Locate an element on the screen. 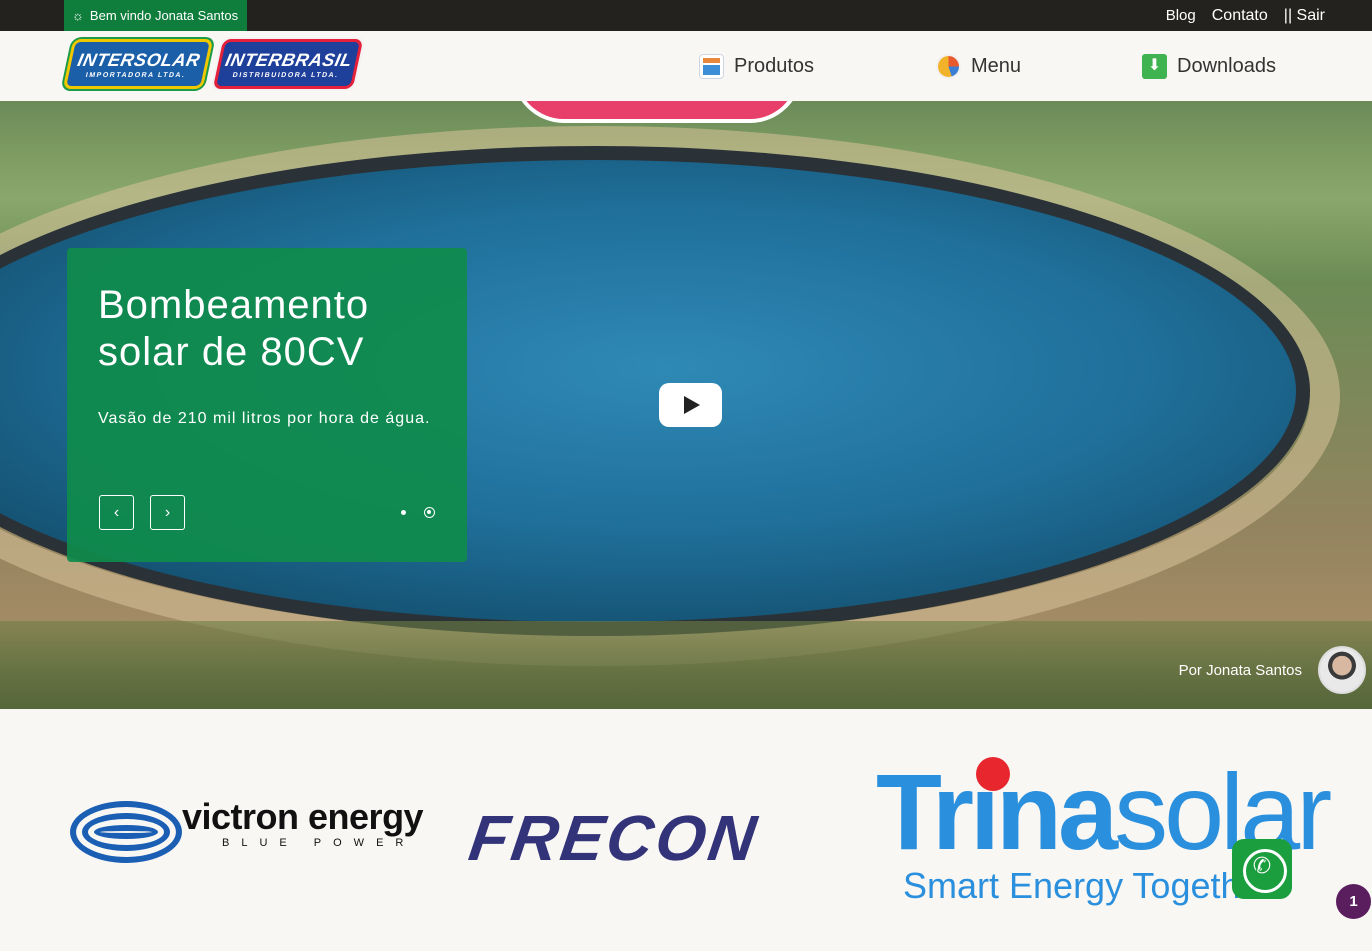  next-slide-button: › is located at coordinates (167, 512).